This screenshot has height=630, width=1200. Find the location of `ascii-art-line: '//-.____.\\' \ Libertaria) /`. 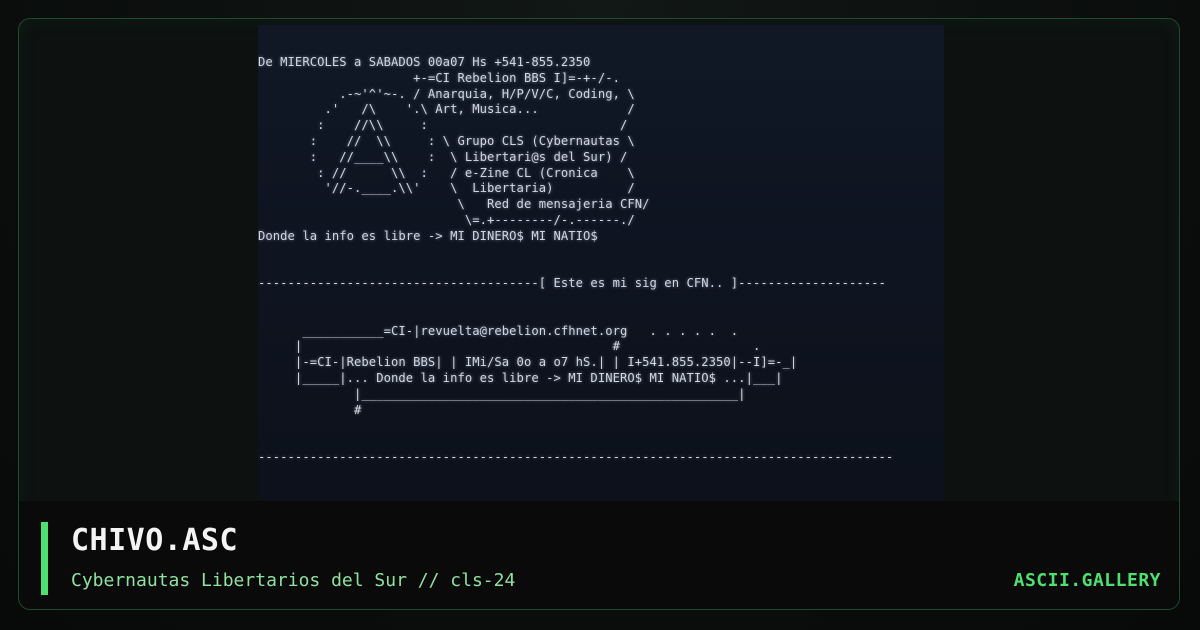

ascii-art-line: '//-.____.\\' \ Libertaria) / is located at coordinates (446, 188).